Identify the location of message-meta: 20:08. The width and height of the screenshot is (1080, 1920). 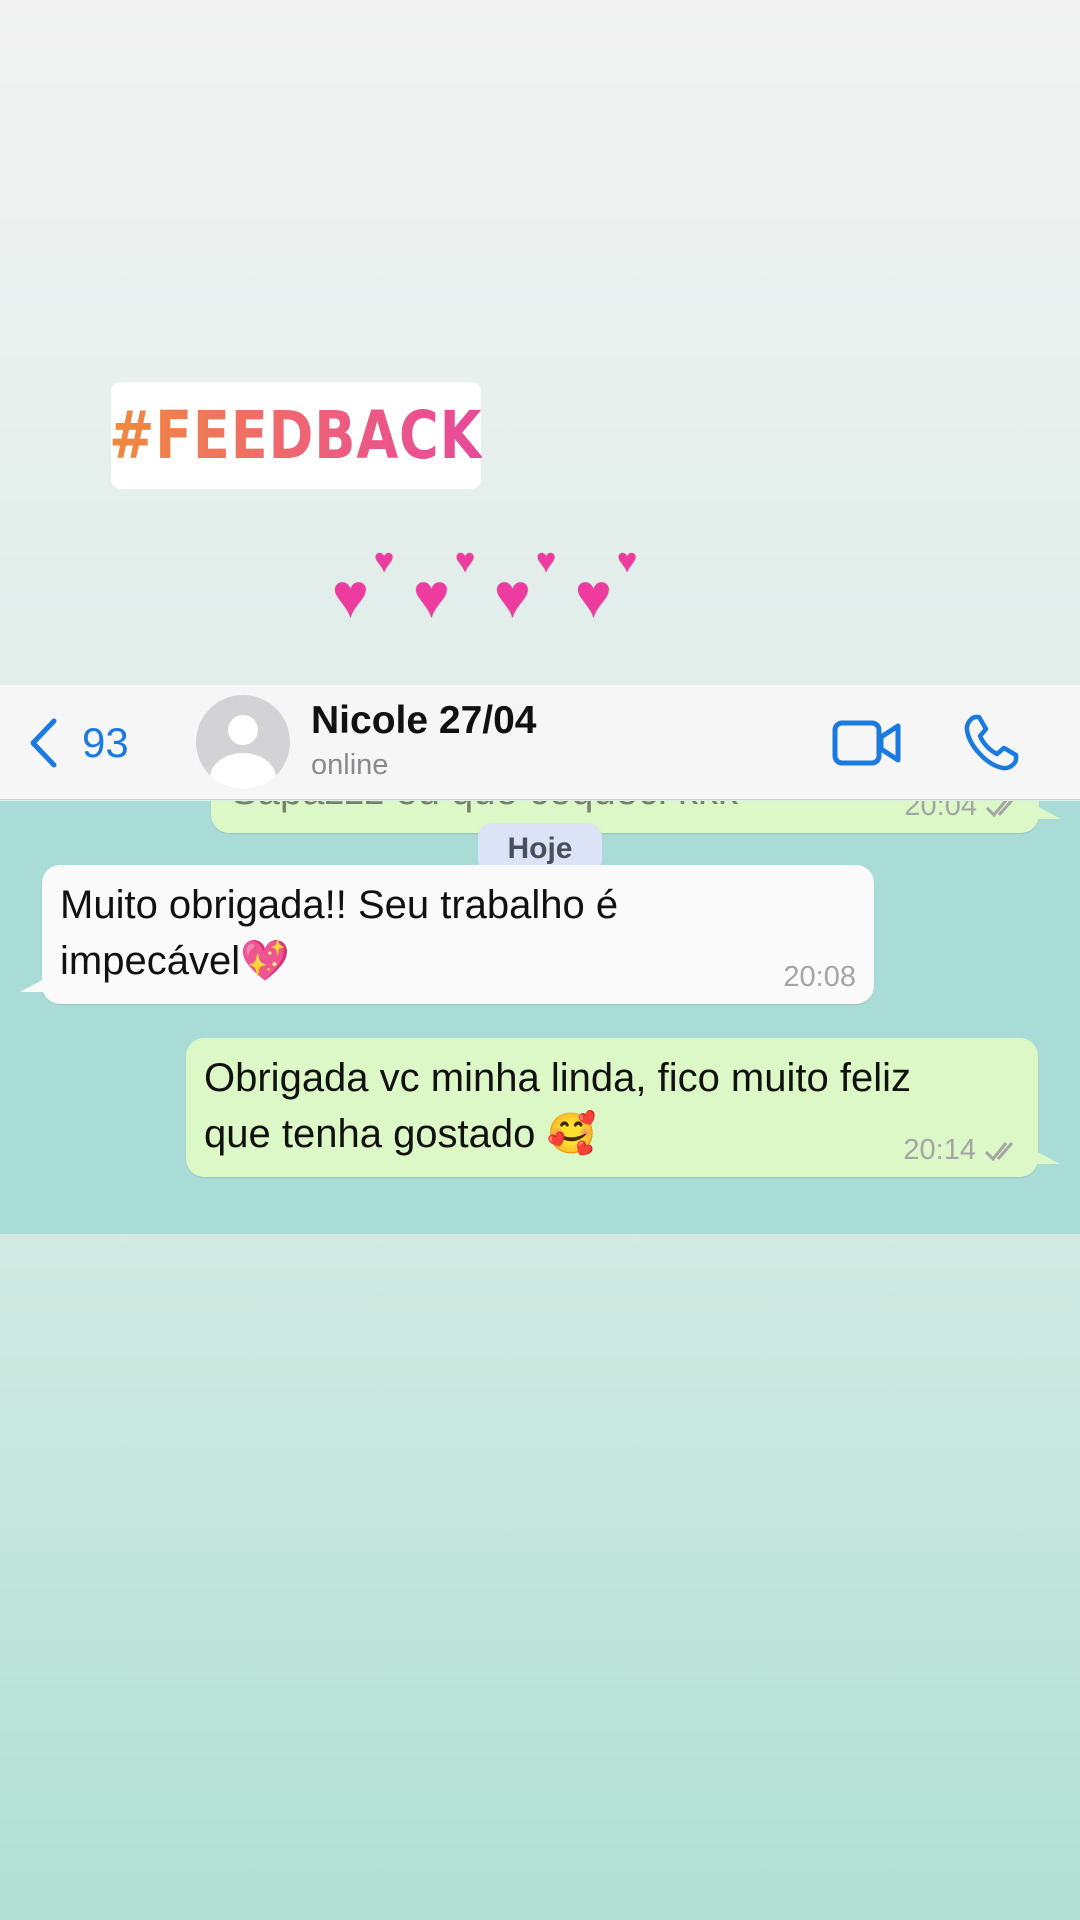
(819, 977).